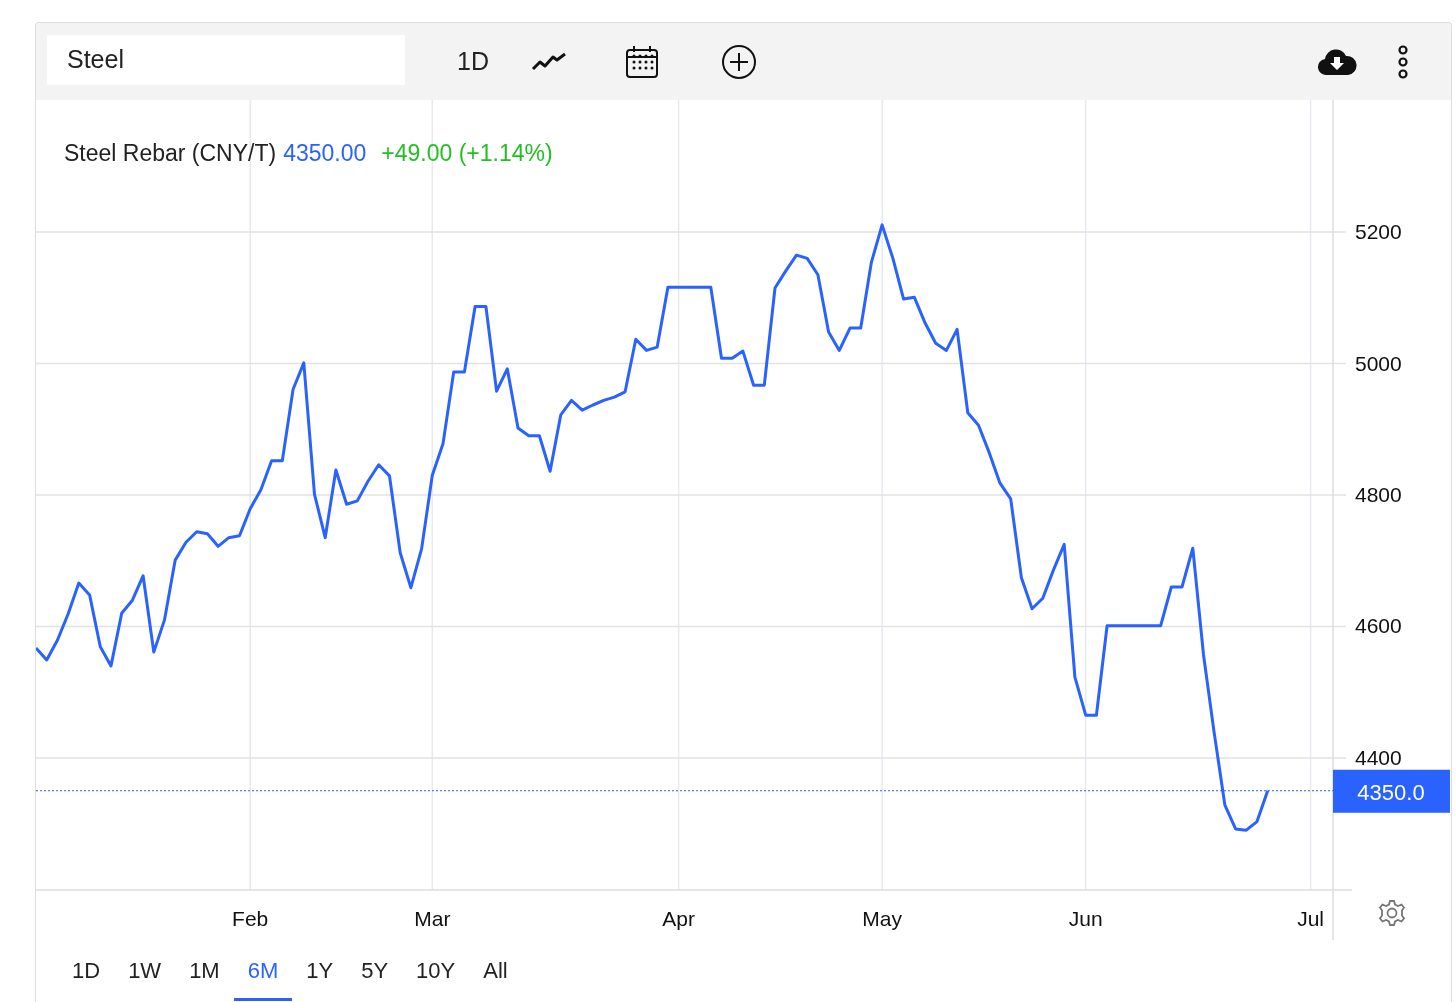 This screenshot has height=1002, width=1456. Describe the element at coordinates (170, 153) in the screenshot. I see `legend-name: Steel Rebar (CNY/T)` at that location.